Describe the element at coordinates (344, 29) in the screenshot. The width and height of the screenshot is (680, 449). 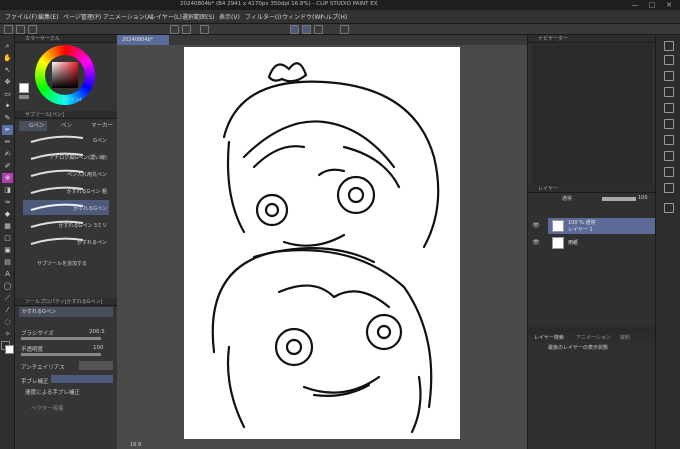
I see `settings-icon` at that location.